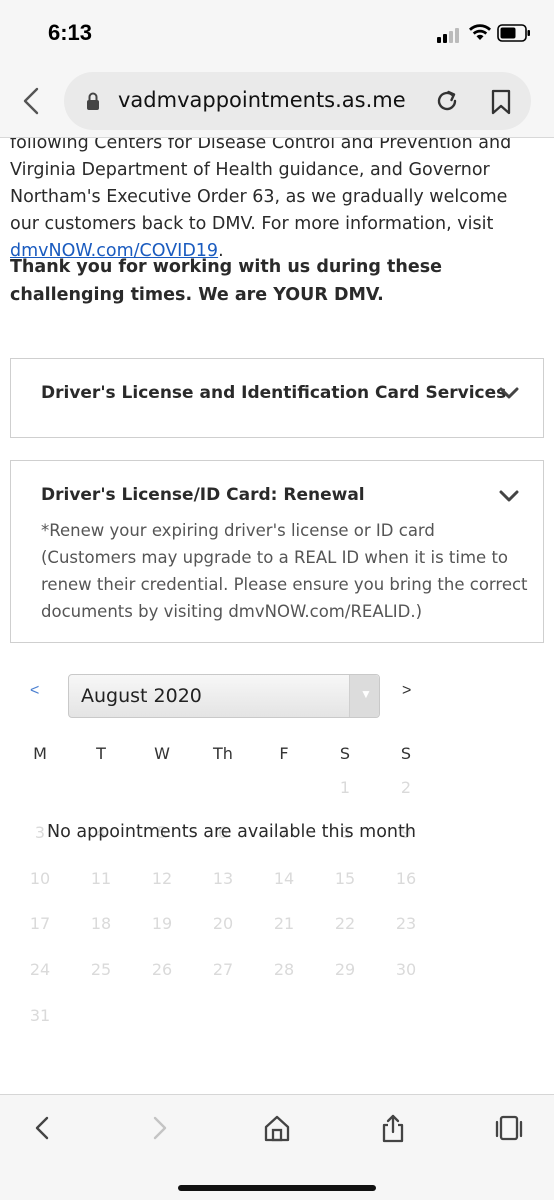  What do you see at coordinates (162, 923) in the screenshot?
I see `calendar-day-unavailable: 19` at bounding box center [162, 923].